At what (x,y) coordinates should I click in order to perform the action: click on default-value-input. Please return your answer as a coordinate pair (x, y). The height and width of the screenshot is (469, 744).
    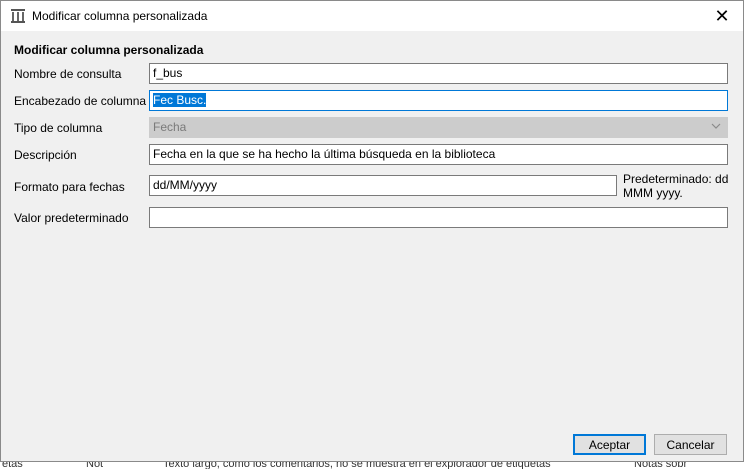
    Looking at the image, I should click on (438, 217).